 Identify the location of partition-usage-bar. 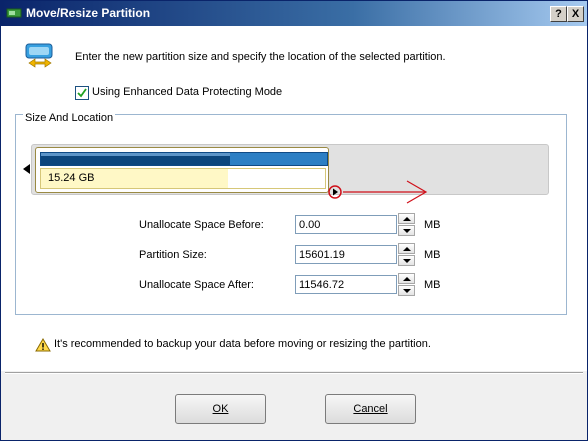
(184, 159).